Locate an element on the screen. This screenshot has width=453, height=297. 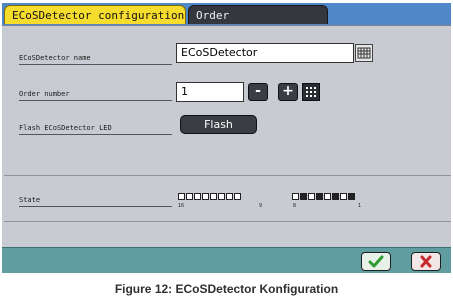
flash-led-label: Flash ECoSDetector LED is located at coordinates (95, 129).